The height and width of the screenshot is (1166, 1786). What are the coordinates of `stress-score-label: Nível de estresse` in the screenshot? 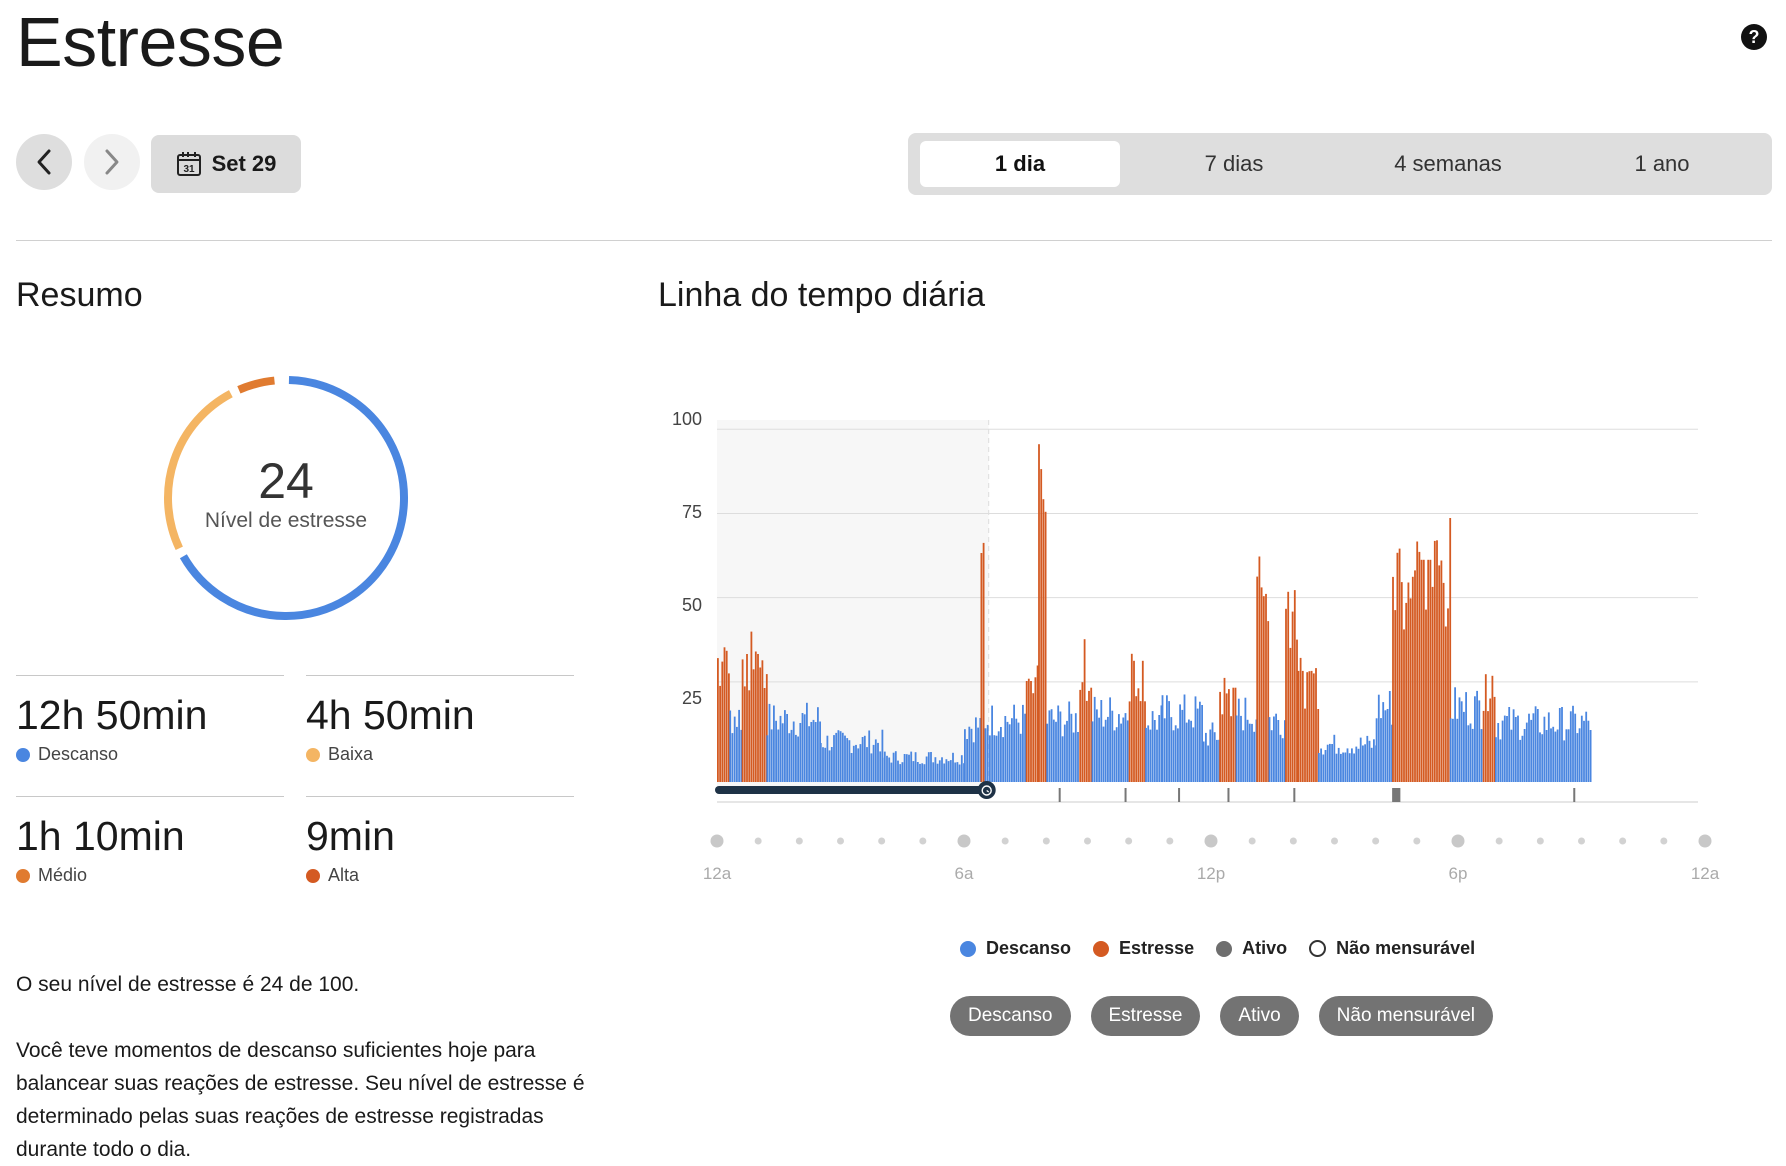 It's located at (286, 520).